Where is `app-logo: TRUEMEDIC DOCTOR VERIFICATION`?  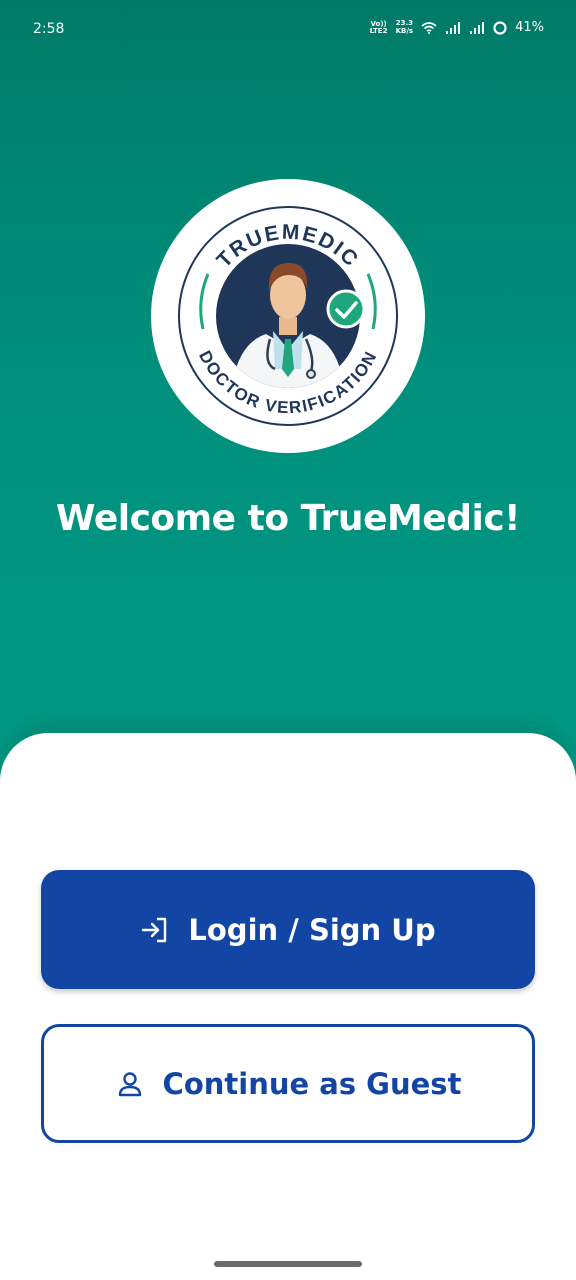 app-logo: TRUEMEDIC DOCTOR VERIFICATION is located at coordinates (288, 316).